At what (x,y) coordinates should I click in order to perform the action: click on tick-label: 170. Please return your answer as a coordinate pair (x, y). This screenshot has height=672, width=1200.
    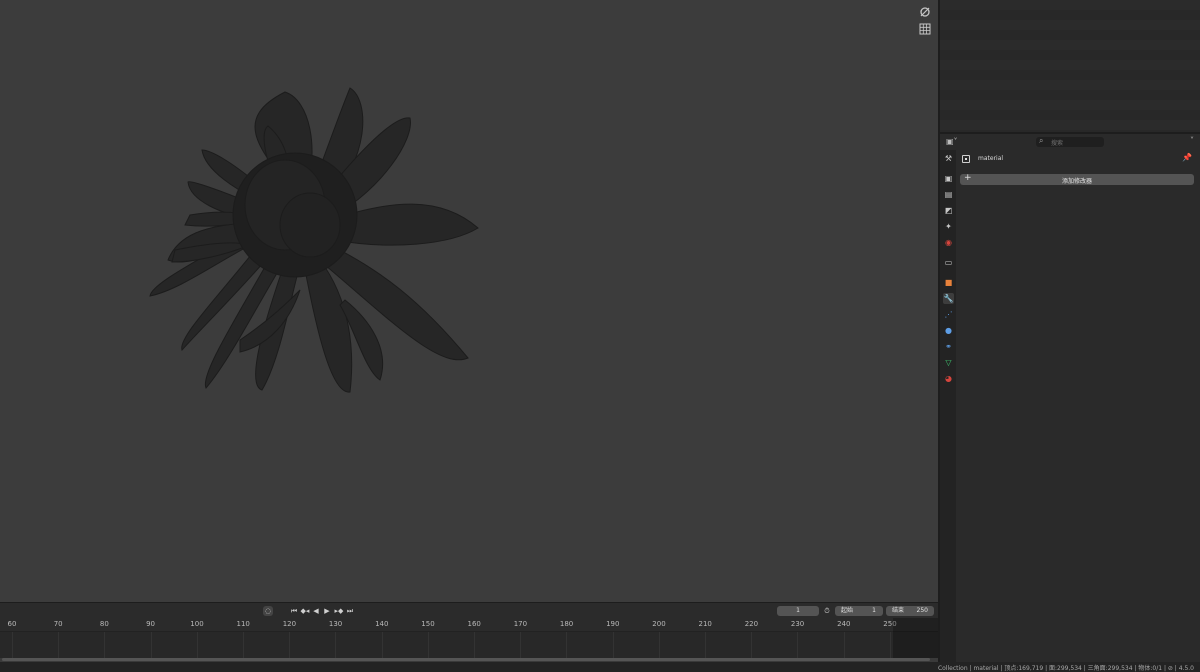
    Looking at the image, I should click on (520, 624).